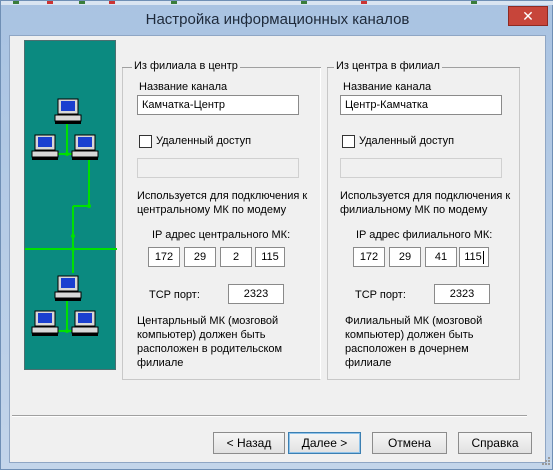  What do you see at coordinates (164, 257) in the screenshot?
I see `left-ip-octet-1: 172` at bounding box center [164, 257].